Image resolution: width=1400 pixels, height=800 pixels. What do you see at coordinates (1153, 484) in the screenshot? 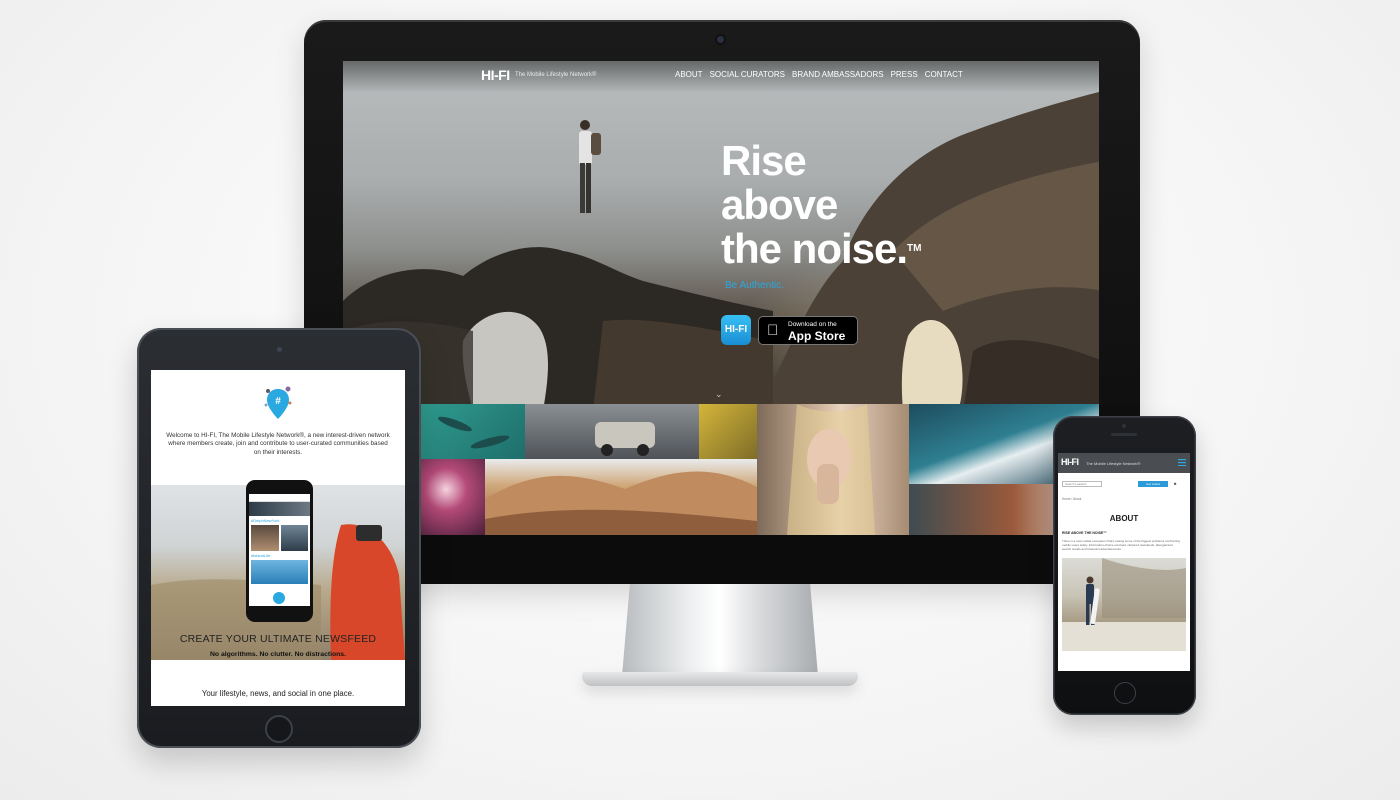
I see `phone-get-listed-button: Get Listed` at bounding box center [1153, 484].